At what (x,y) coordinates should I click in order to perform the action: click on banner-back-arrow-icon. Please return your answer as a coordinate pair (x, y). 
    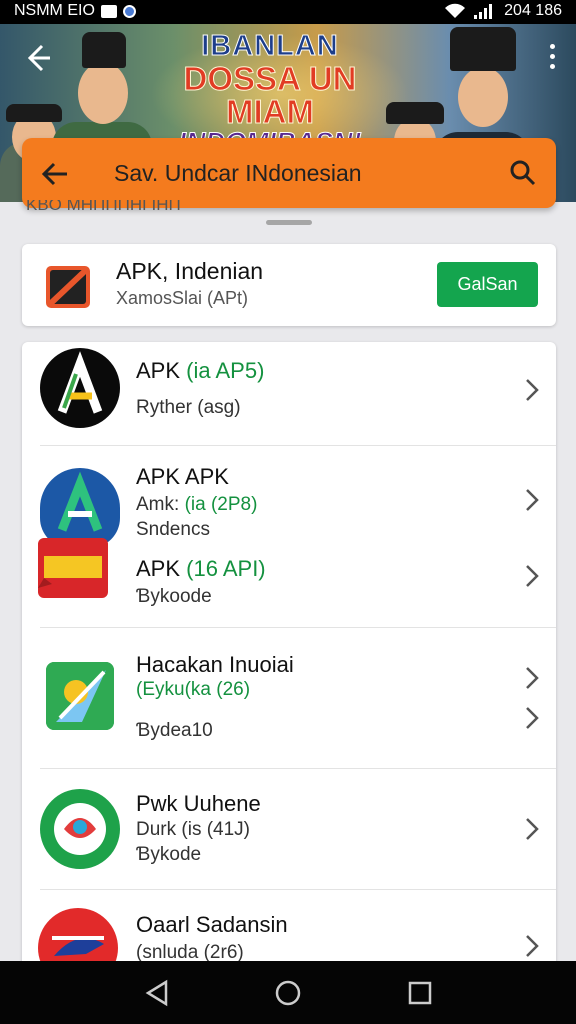
    Looking at the image, I should click on (38, 58).